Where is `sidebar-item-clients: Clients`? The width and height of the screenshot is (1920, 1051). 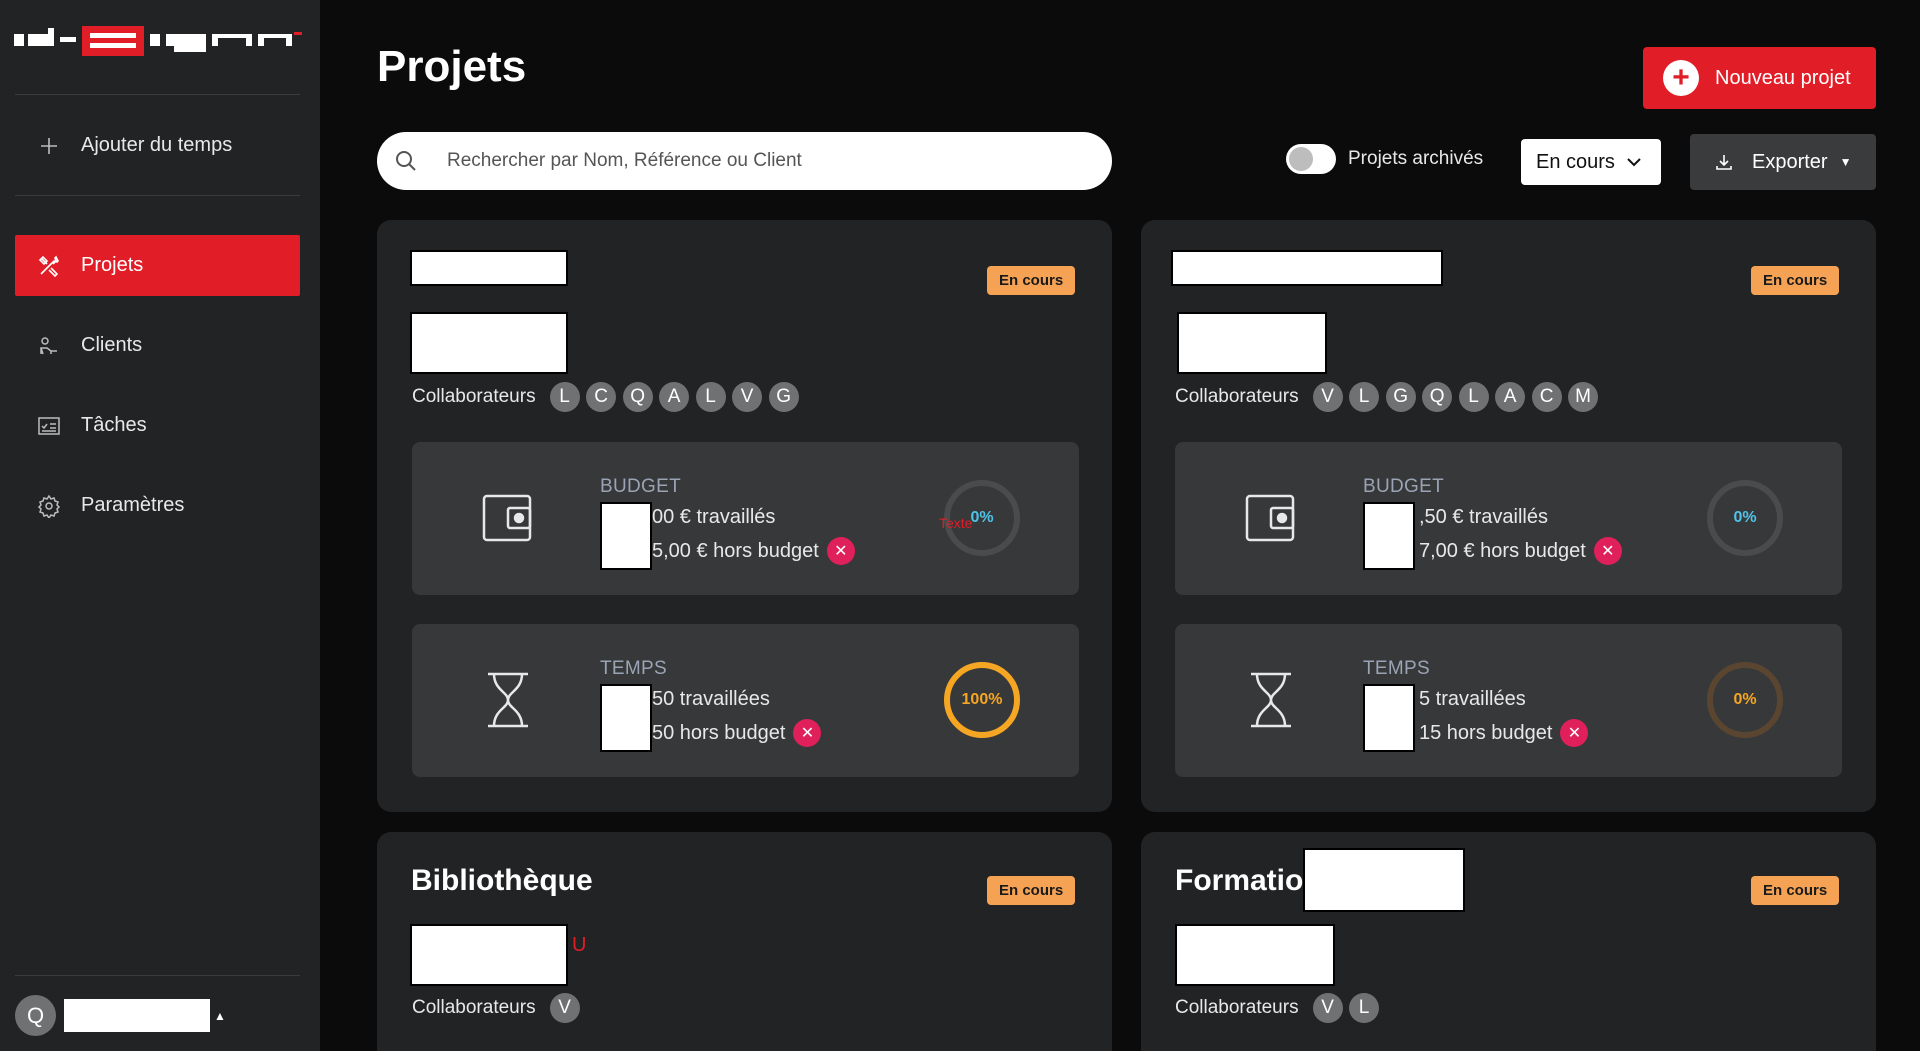 sidebar-item-clients: Clients is located at coordinates (157, 345).